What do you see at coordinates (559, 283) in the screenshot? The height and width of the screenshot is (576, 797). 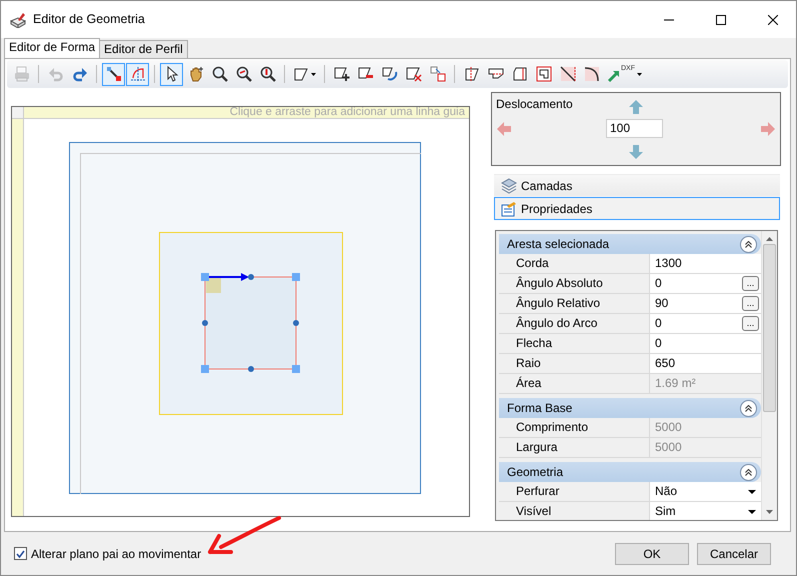 I see `property-label: Ângulo Absoluto` at bounding box center [559, 283].